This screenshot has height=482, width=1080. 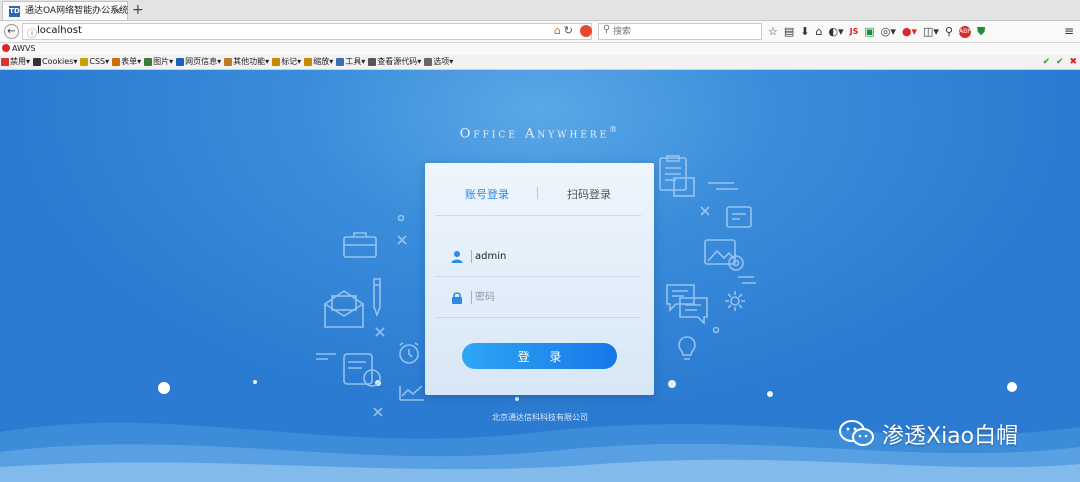 I want to click on container-icon: ◫▾, so click(x=931, y=31).